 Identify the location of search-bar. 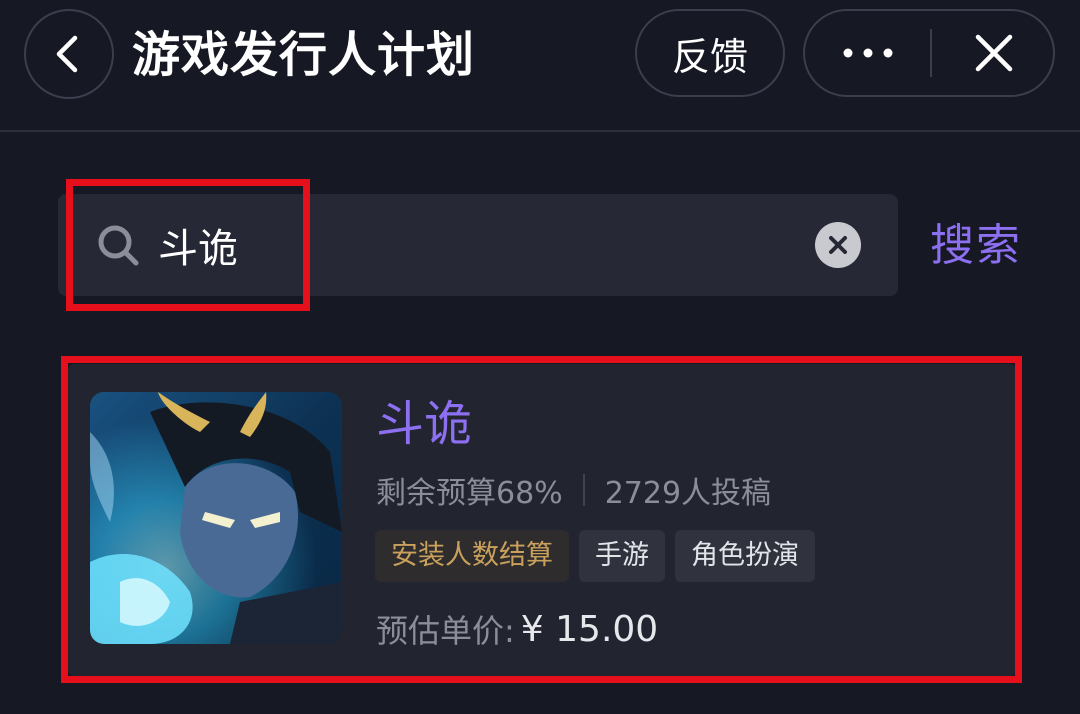
(478, 245).